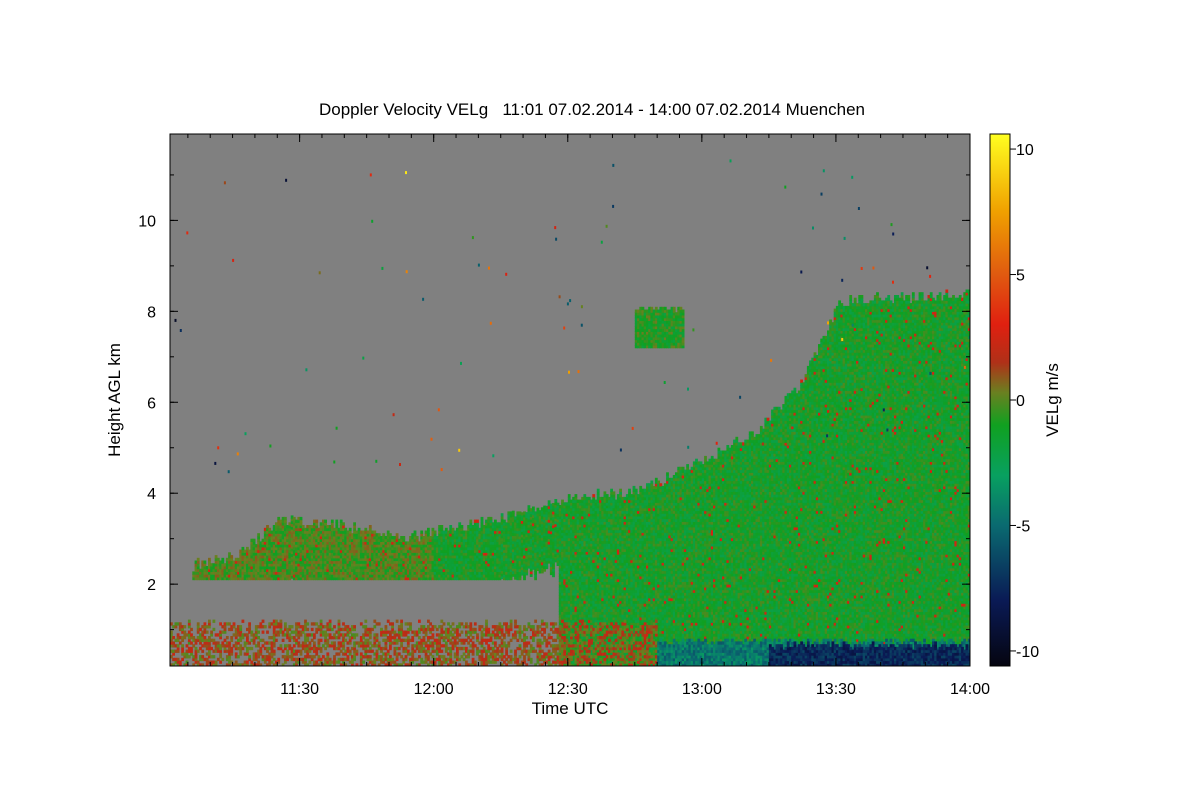 This screenshot has width=1200, height=800. What do you see at coordinates (836, 689) in the screenshot?
I see `x-tick-label: 13:30` at bounding box center [836, 689].